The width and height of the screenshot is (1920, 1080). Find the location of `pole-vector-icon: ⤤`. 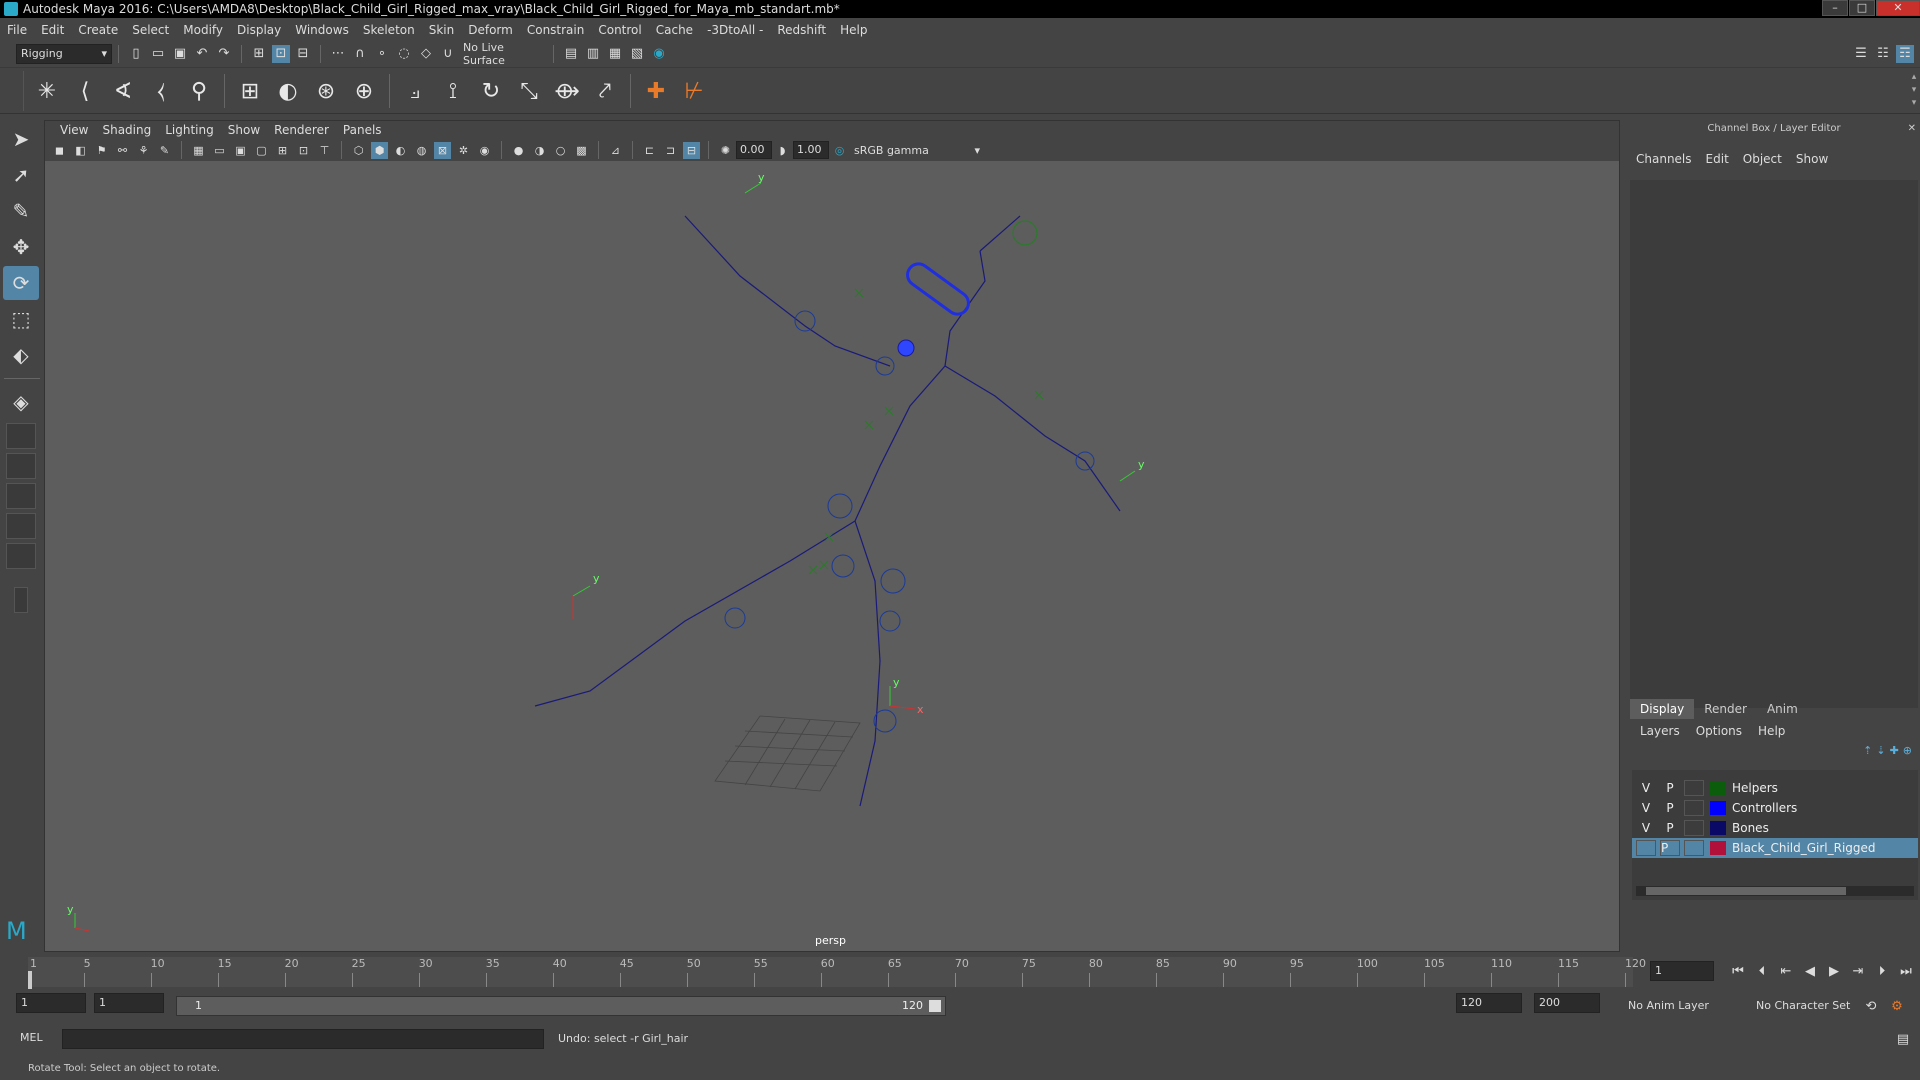

pole-vector-icon: ⤤ is located at coordinates (605, 91).